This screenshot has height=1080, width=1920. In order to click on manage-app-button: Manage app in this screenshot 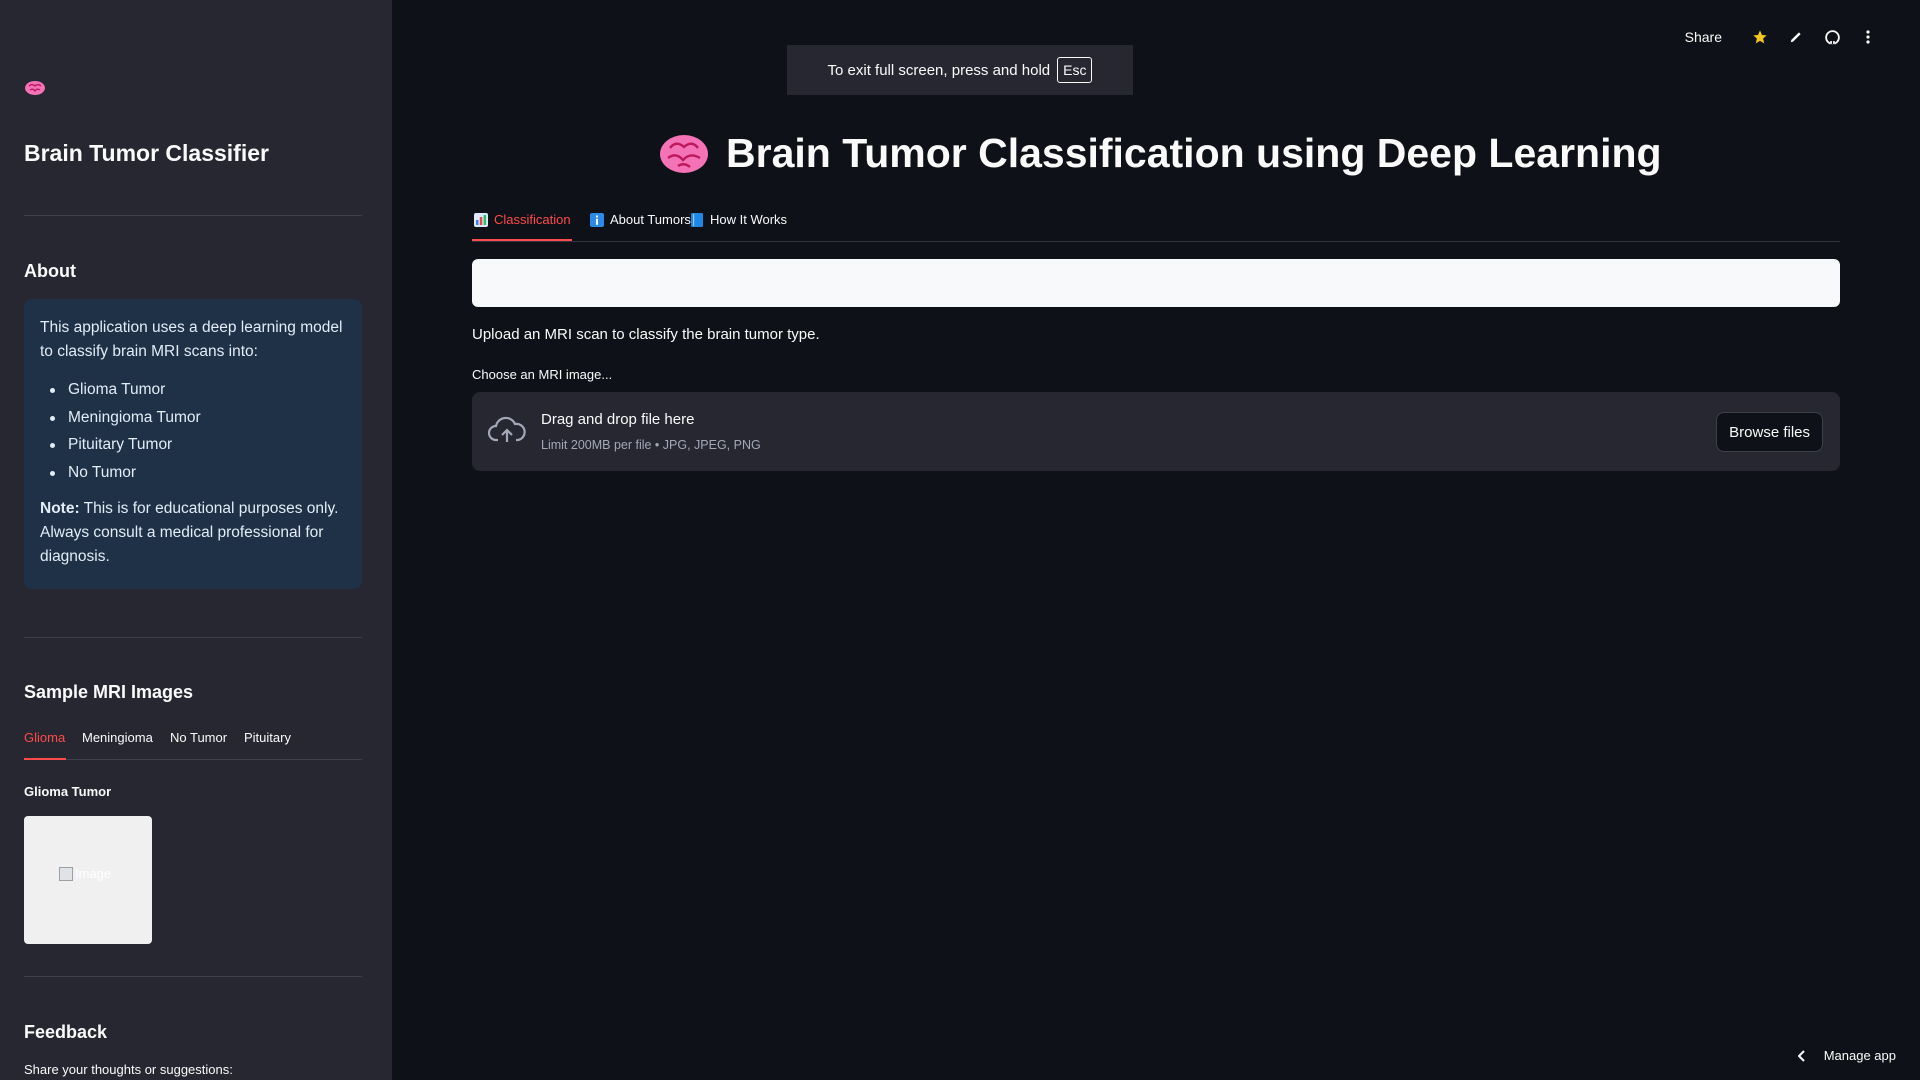, I will do `click(1846, 1055)`.